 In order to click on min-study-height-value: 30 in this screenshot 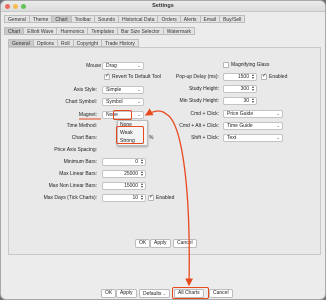, I will do `click(246, 101)`.